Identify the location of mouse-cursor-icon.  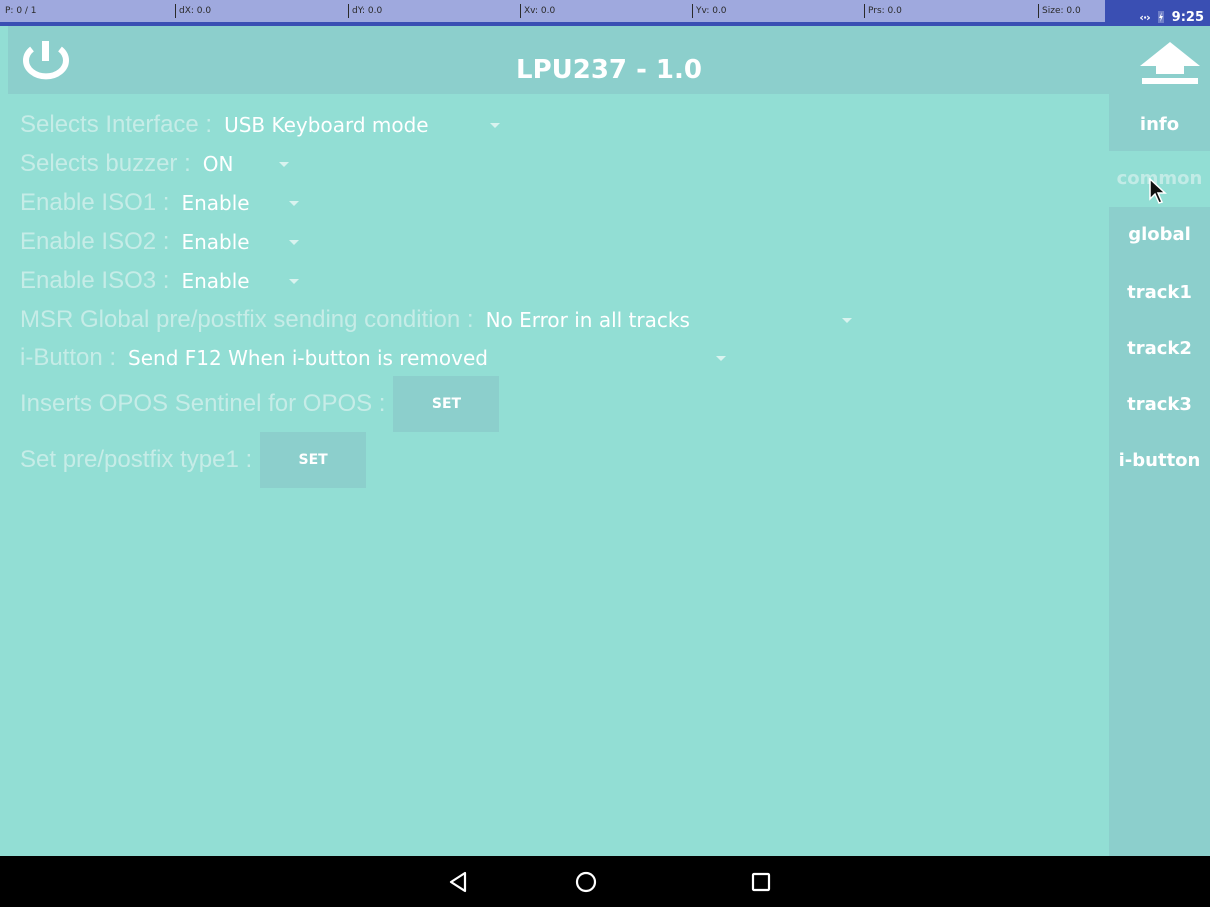
(1158, 191).